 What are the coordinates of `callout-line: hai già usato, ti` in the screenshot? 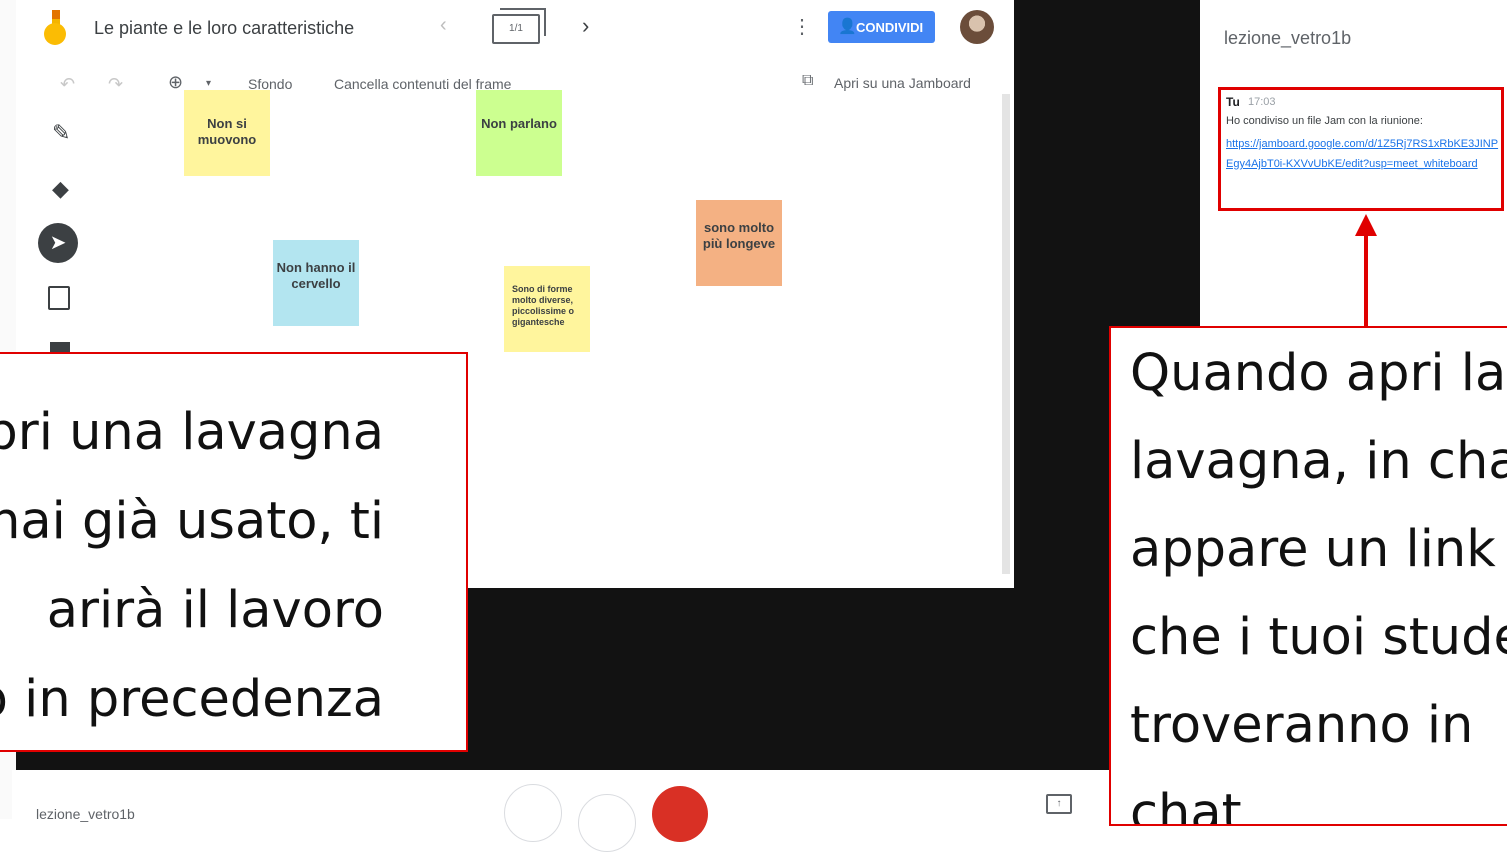 It's located at (192, 521).